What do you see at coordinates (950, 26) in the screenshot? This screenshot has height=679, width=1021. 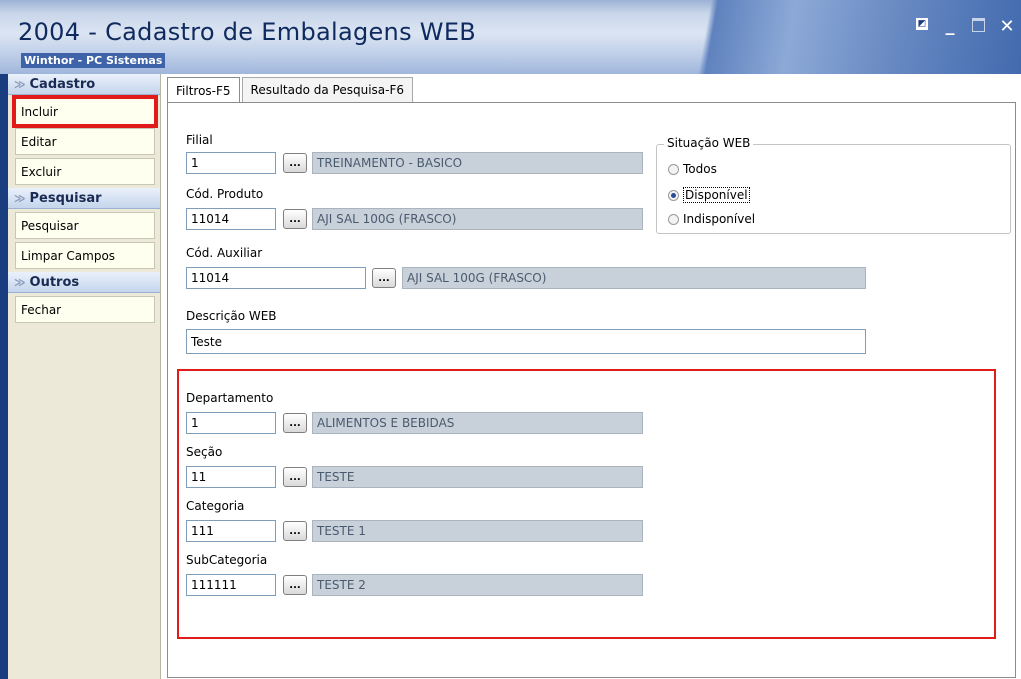 I see `minimize-icon: _` at bounding box center [950, 26].